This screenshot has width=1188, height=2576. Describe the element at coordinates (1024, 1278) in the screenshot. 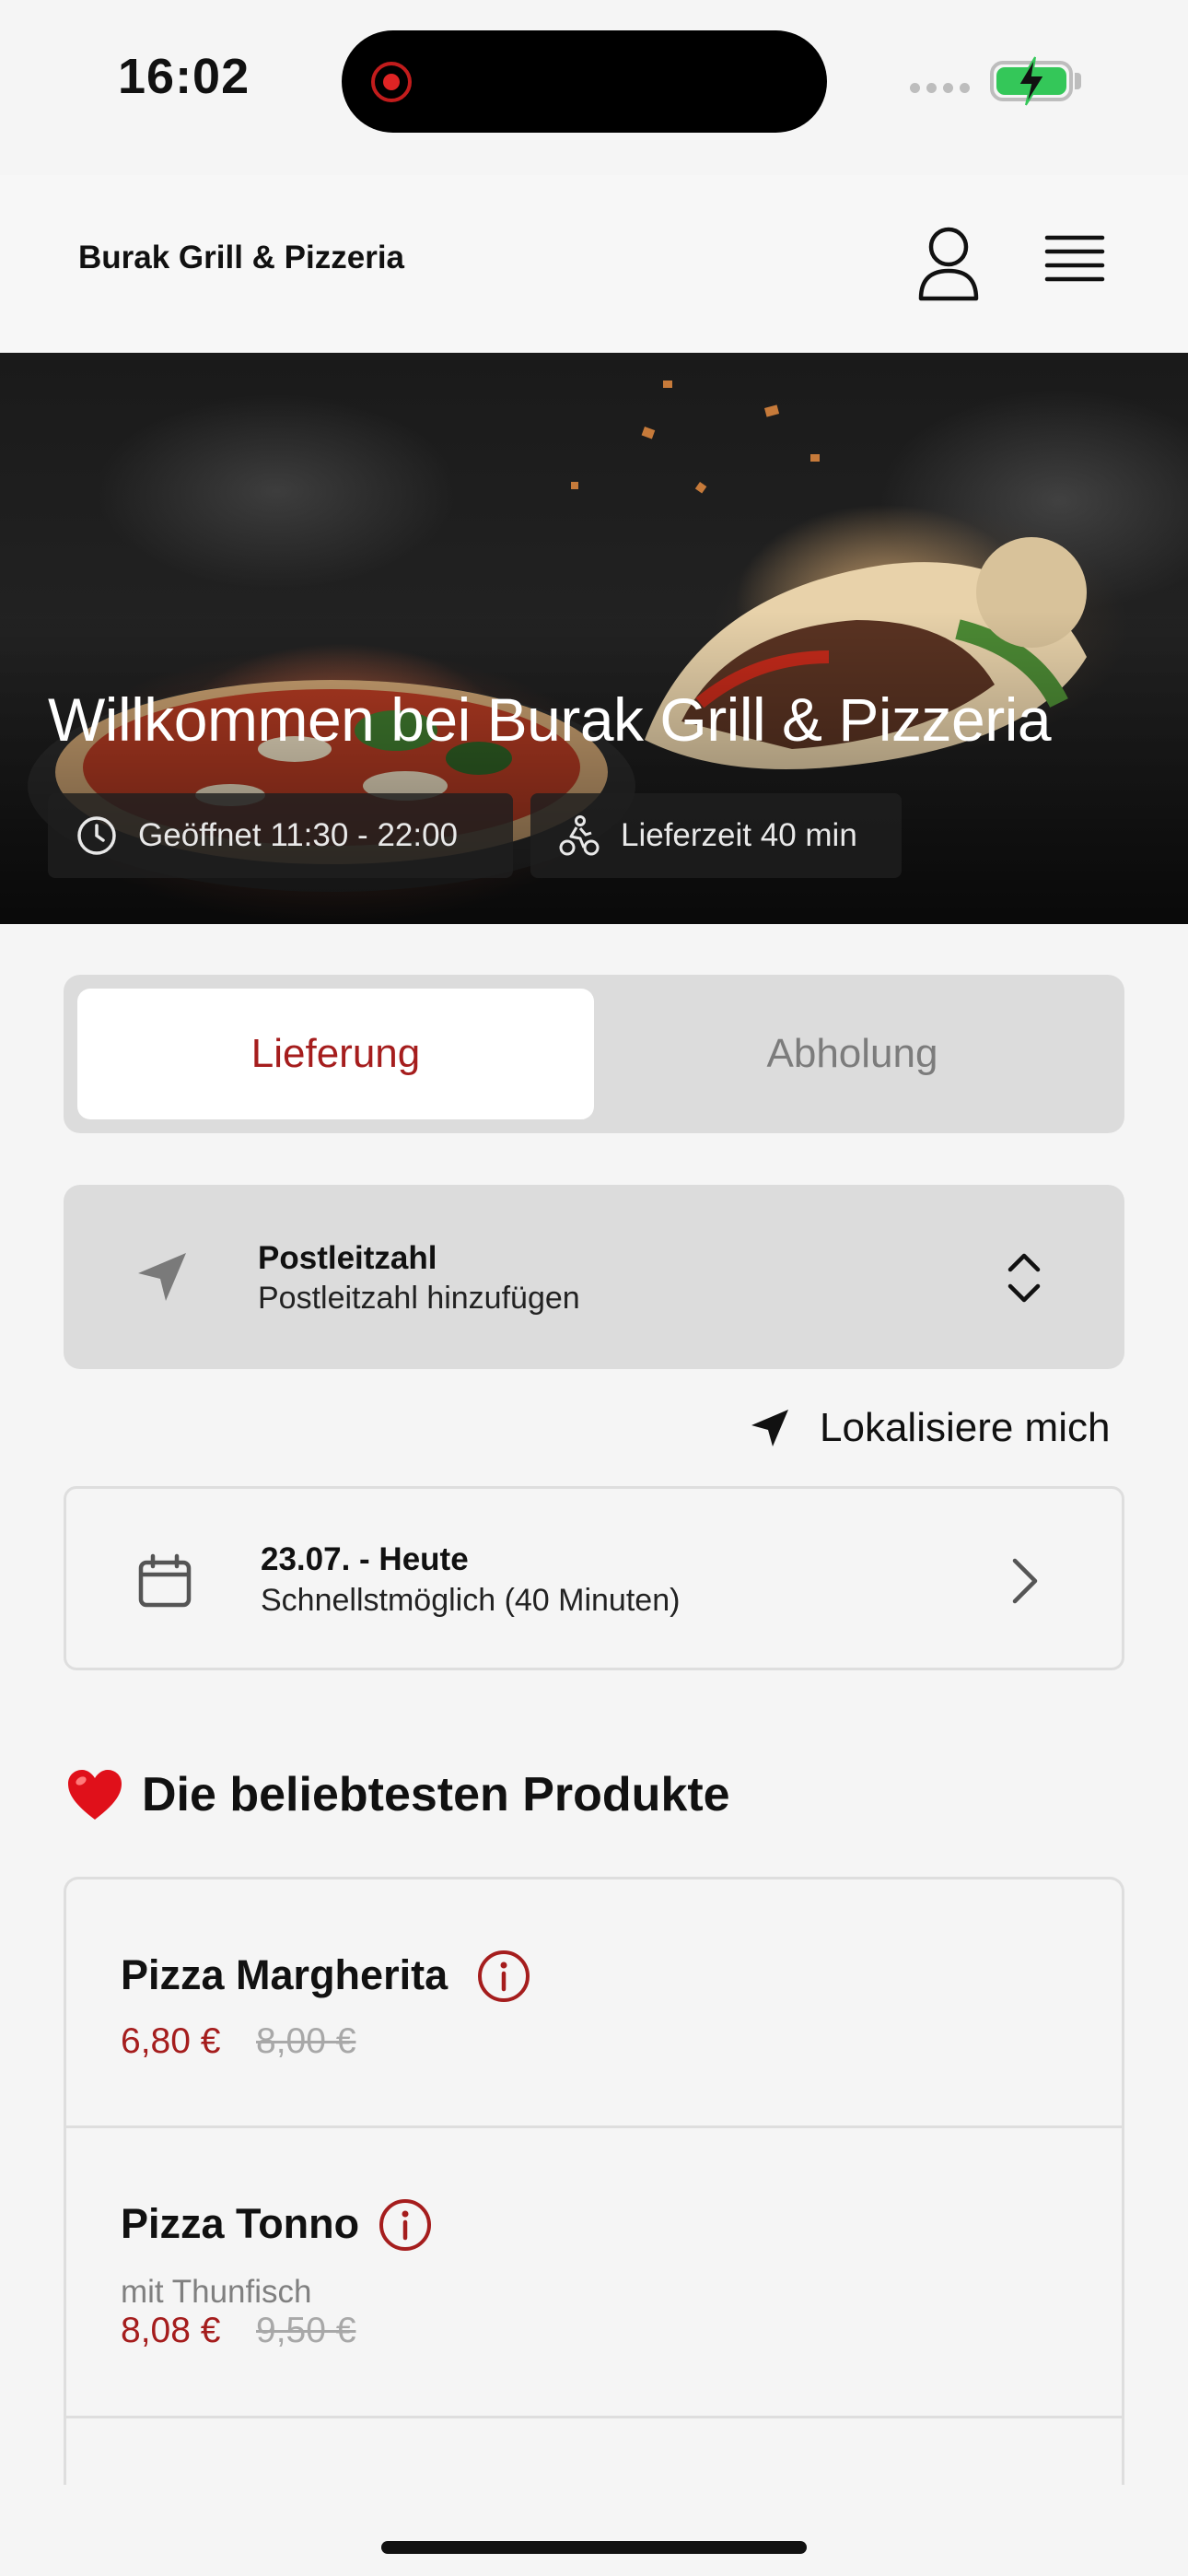

I see `chevron-up-down-icon` at that location.